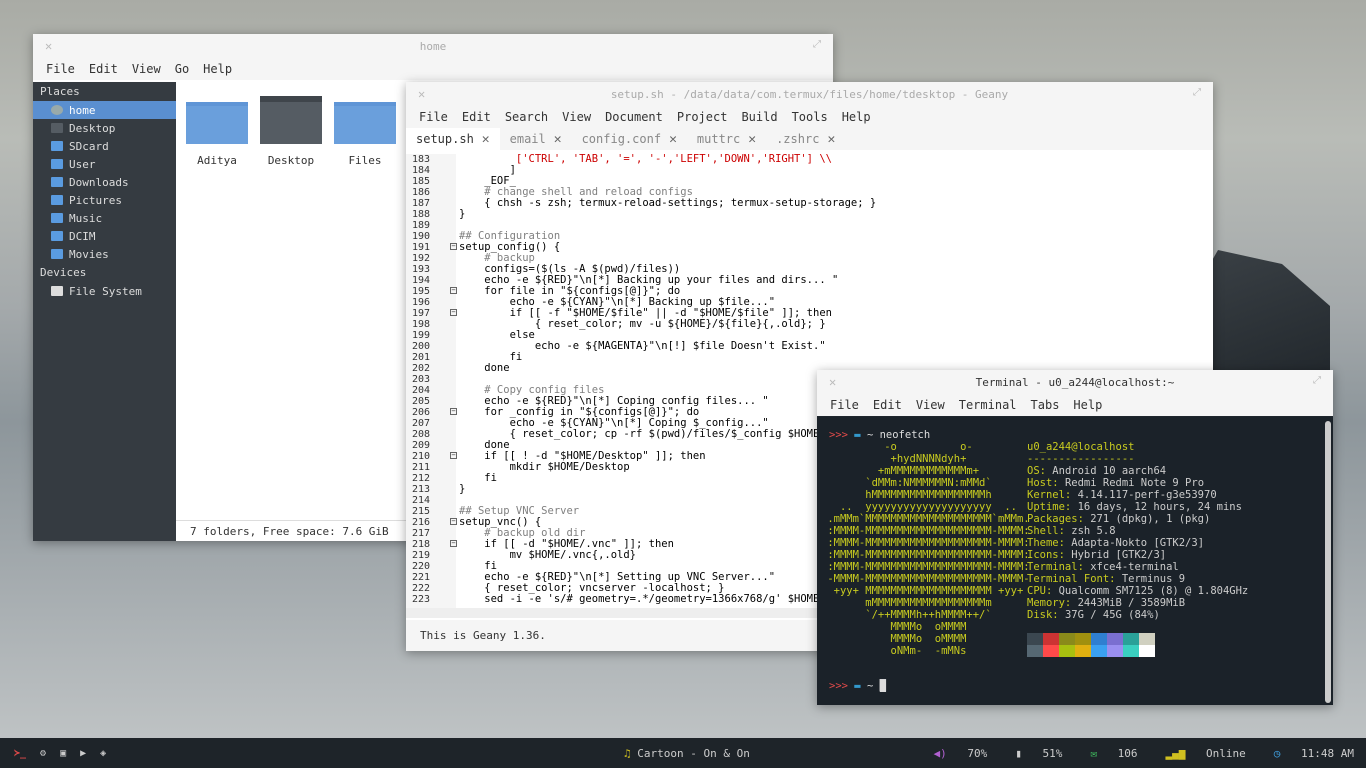  What do you see at coordinates (629, 139) in the screenshot?
I see `tab-config-conf: config.conf ✕` at bounding box center [629, 139].